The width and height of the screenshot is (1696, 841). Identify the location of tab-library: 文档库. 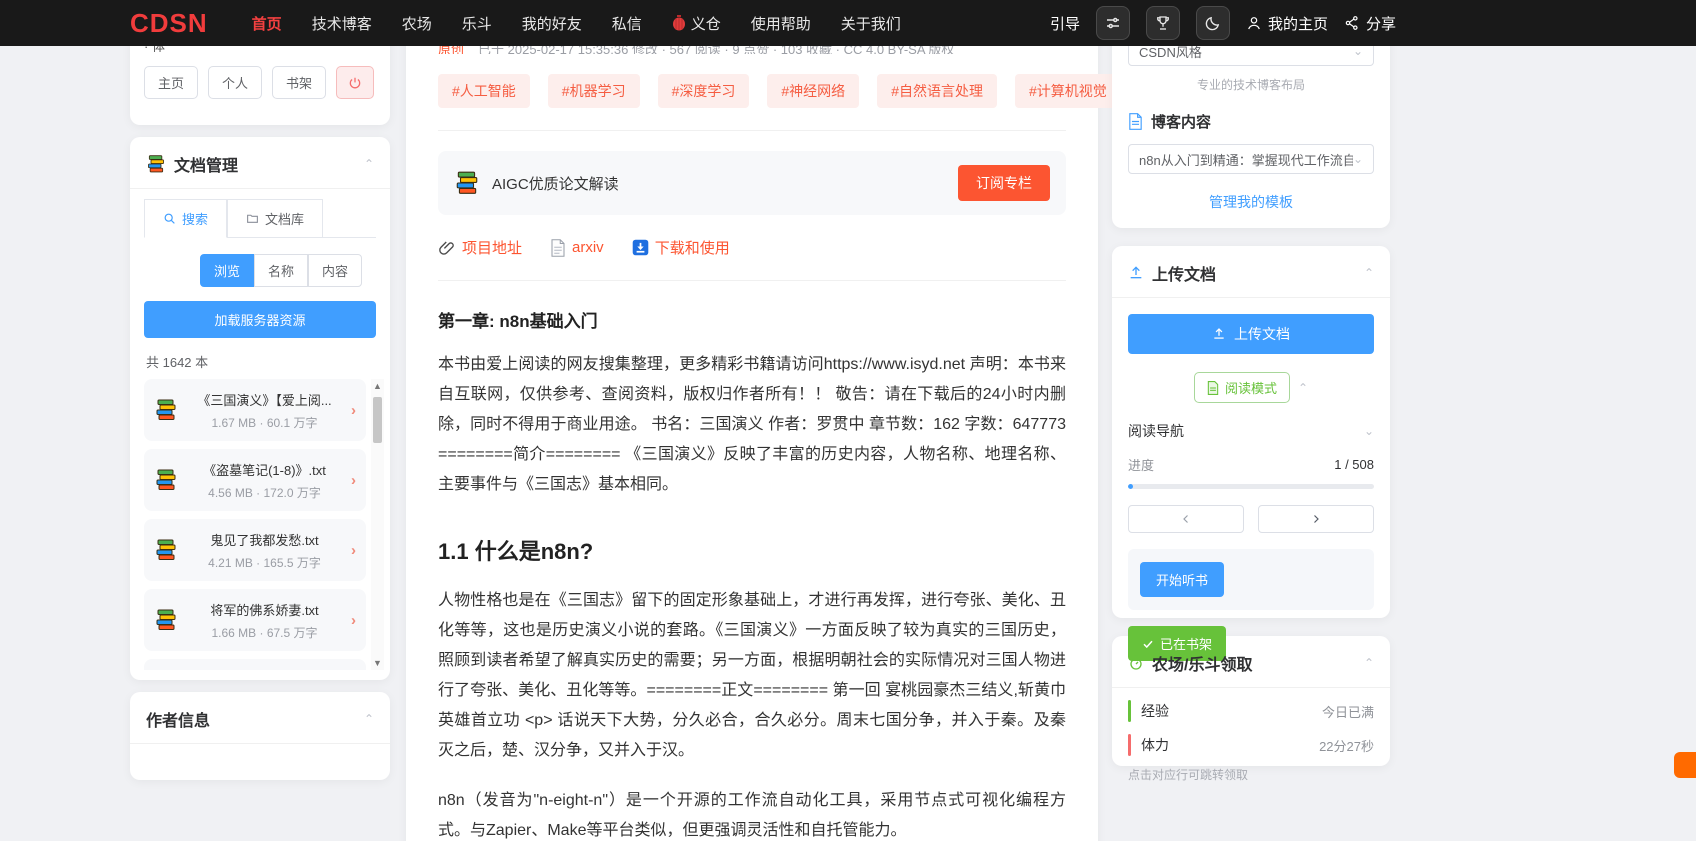
(275, 218).